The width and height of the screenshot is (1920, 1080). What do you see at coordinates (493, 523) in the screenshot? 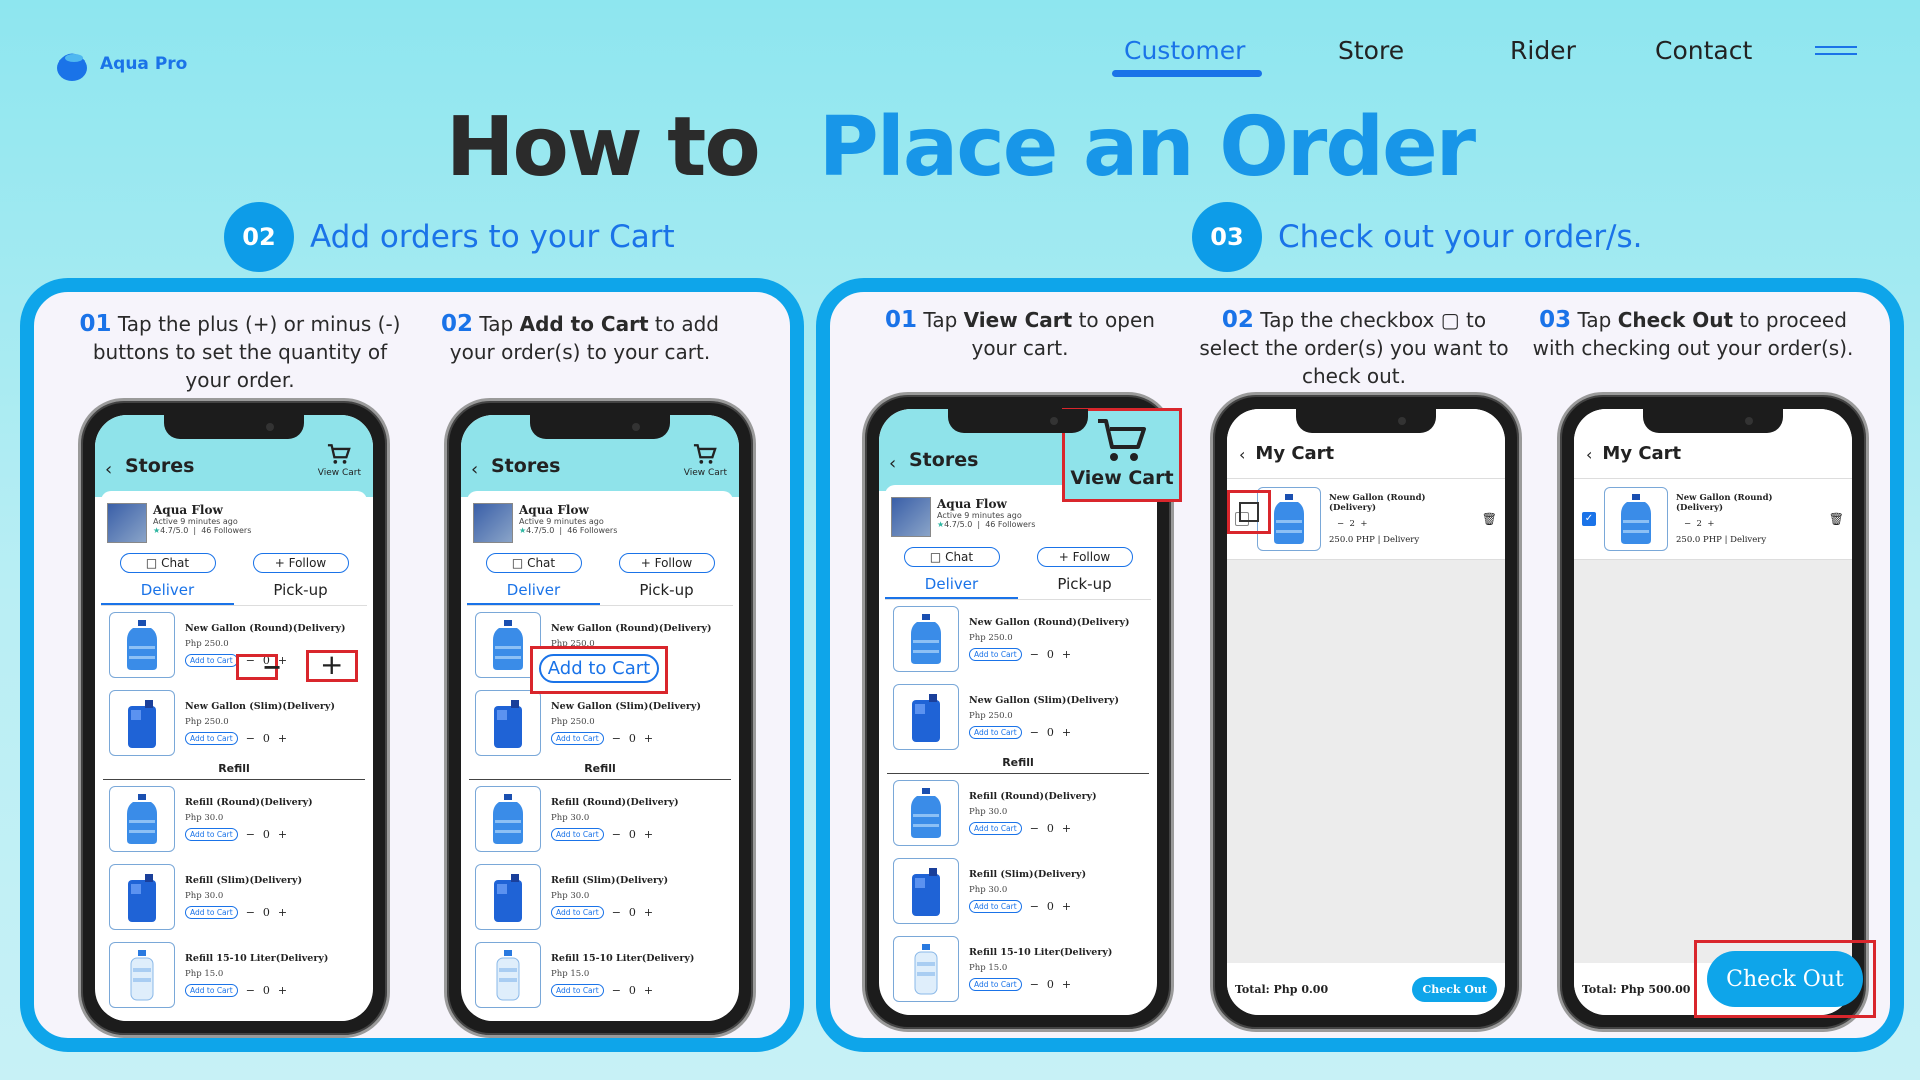
I see `store-image` at bounding box center [493, 523].